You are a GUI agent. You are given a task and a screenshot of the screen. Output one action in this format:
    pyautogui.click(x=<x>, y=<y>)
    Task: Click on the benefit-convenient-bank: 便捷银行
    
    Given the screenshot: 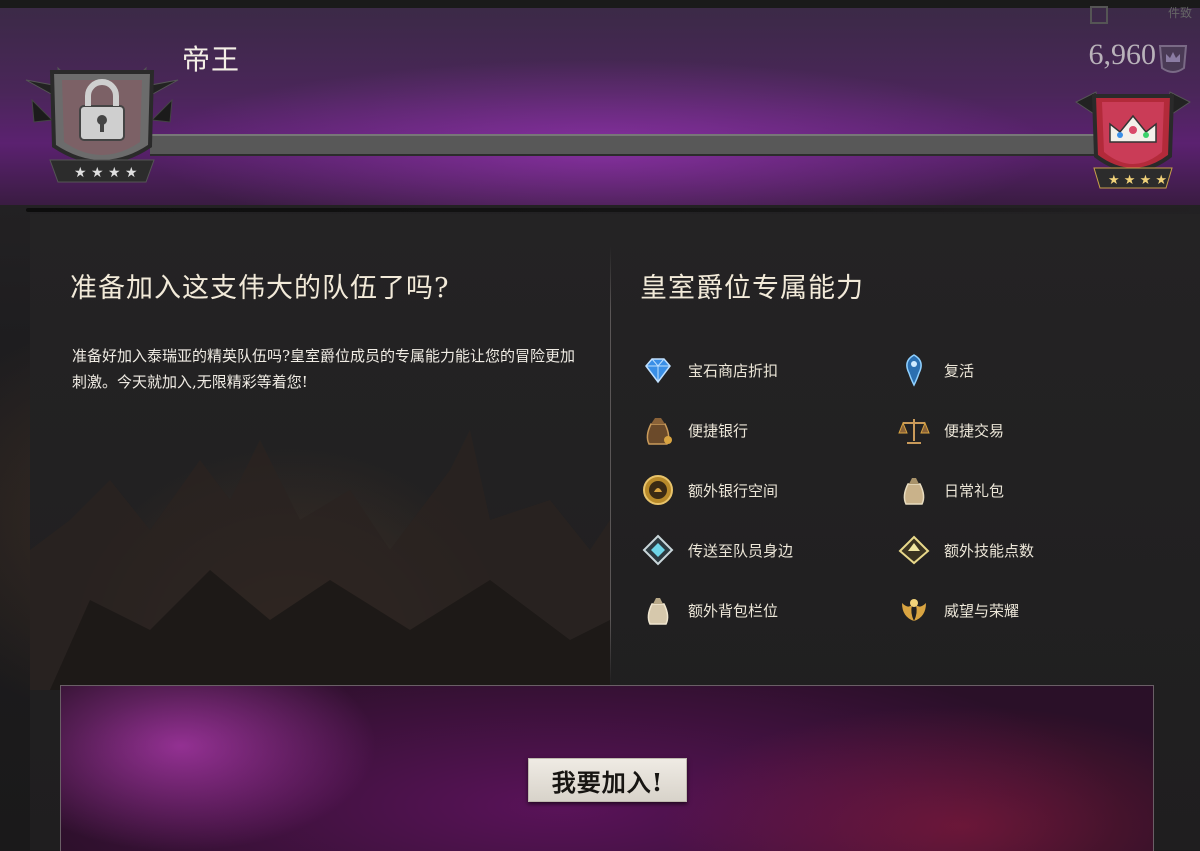 What is the action you would take?
    pyautogui.click(x=768, y=430)
    